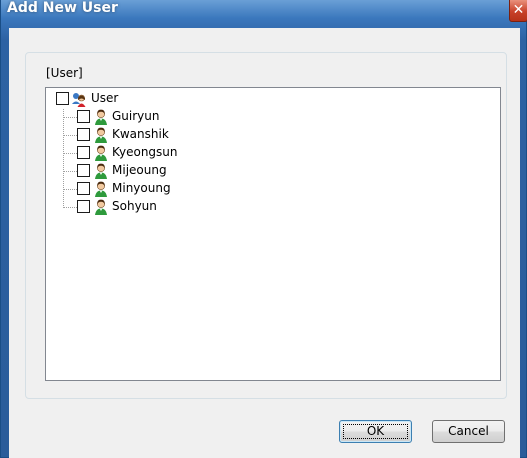 This screenshot has height=458, width=527. What do you see at coordinates (136, 116) in the screenshot?
I see `user-label: Guiryun` at bounding box center [136, 116].